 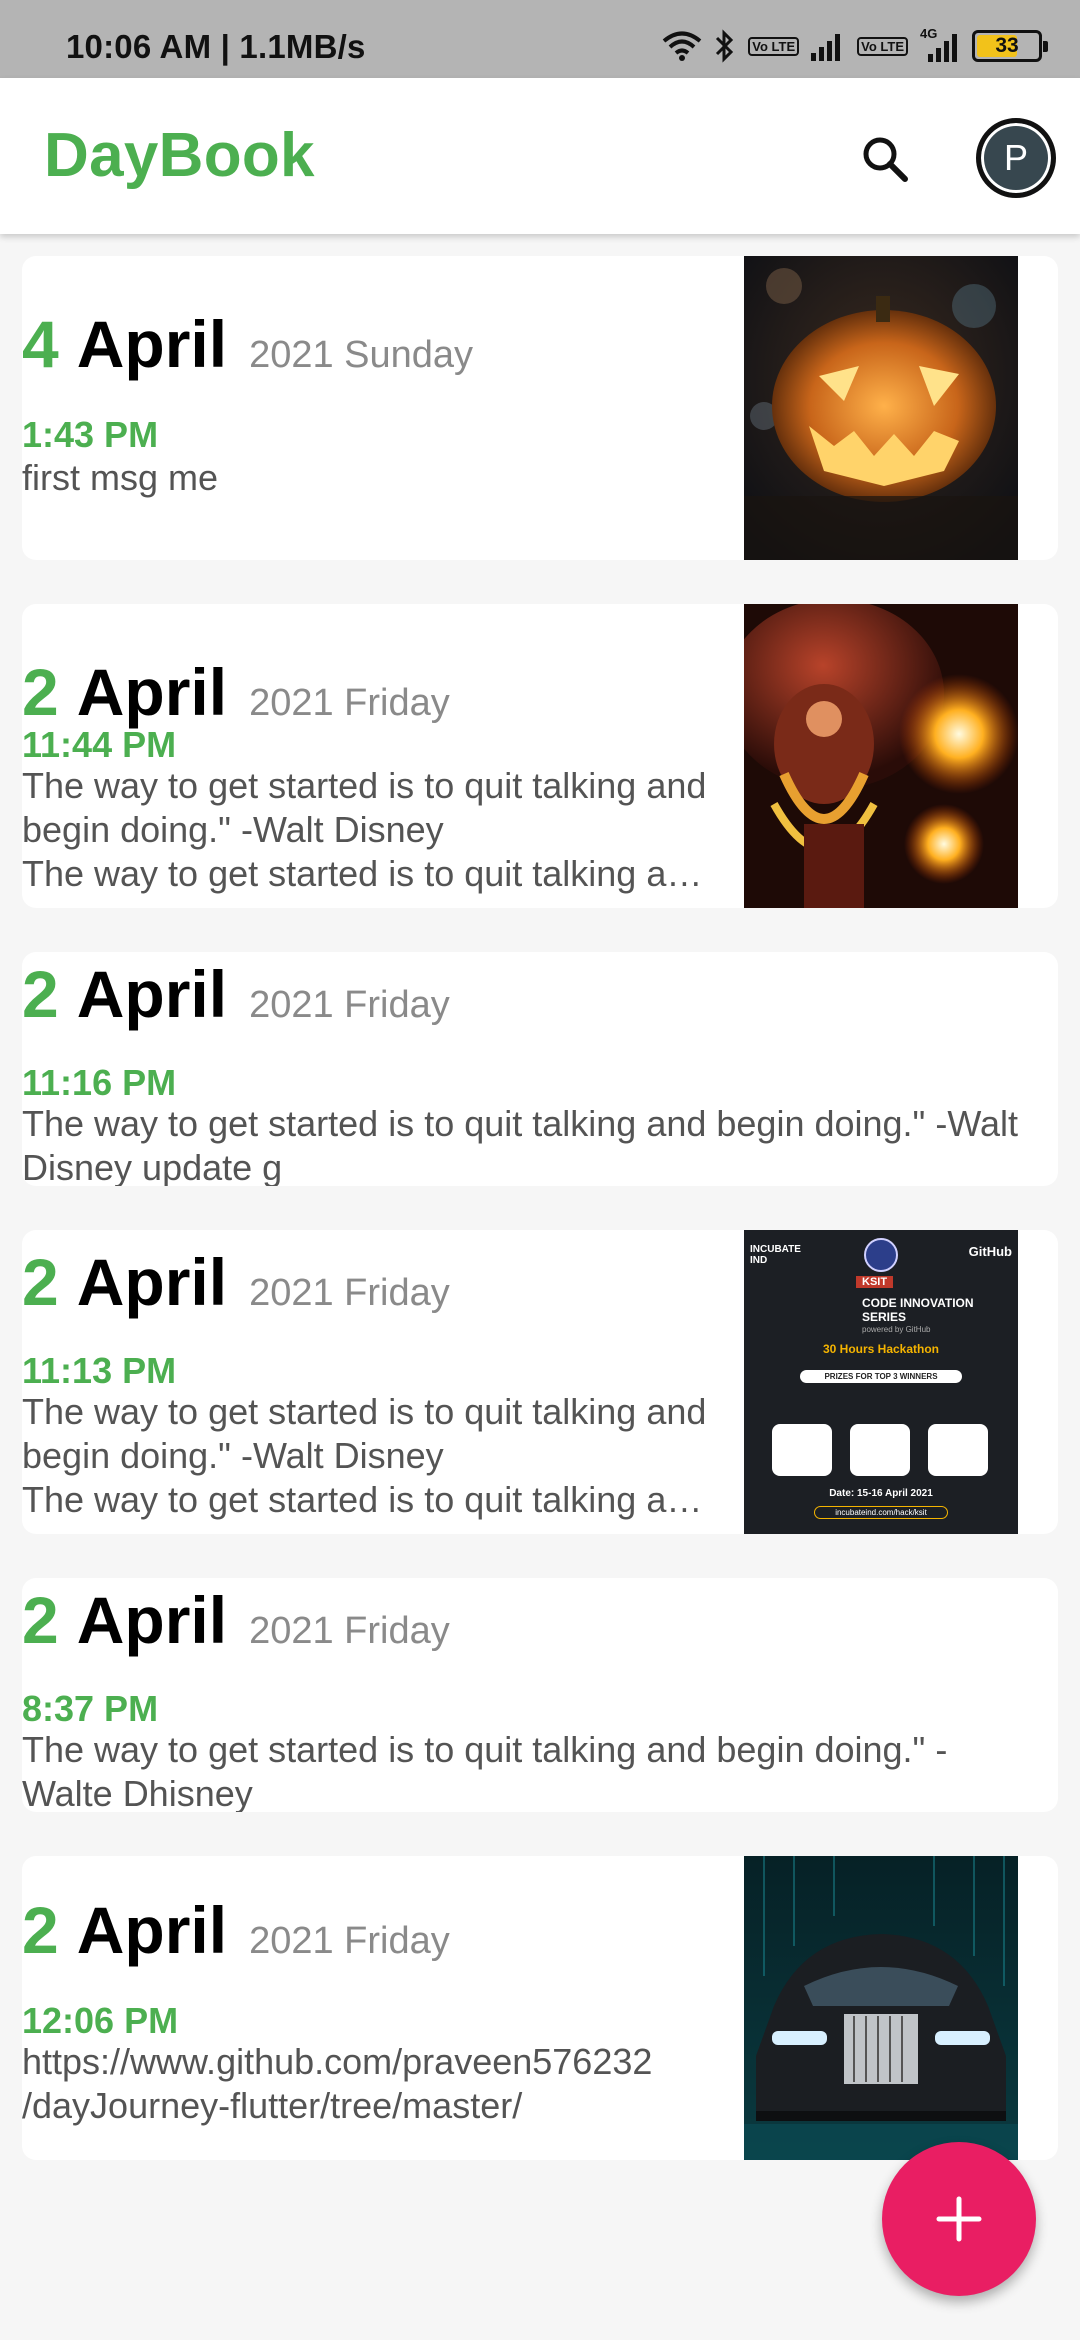 What do you see at coordinates (1007, 45) in the screenshot?
I see `battery-level: 33` at bounding box center [1007, 45].